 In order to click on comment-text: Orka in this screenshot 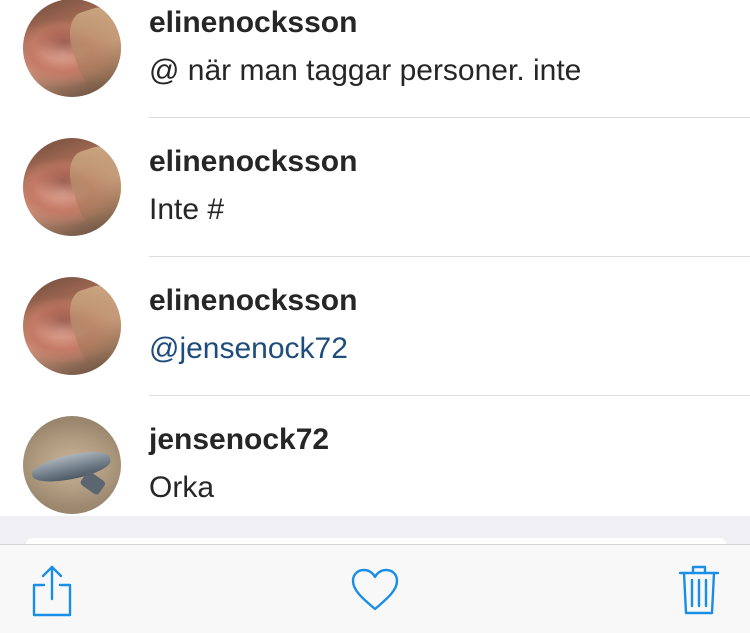, I will do `click(182, 487)`.